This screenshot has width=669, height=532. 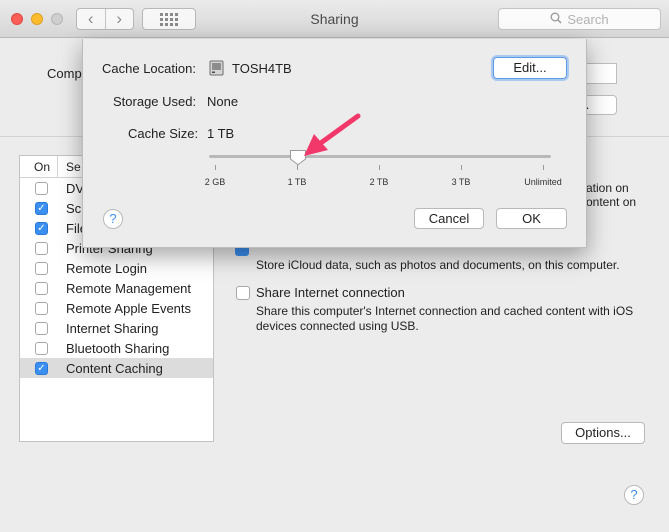 I want to click on service-label: Remote Login, so click(x=106, y=268).